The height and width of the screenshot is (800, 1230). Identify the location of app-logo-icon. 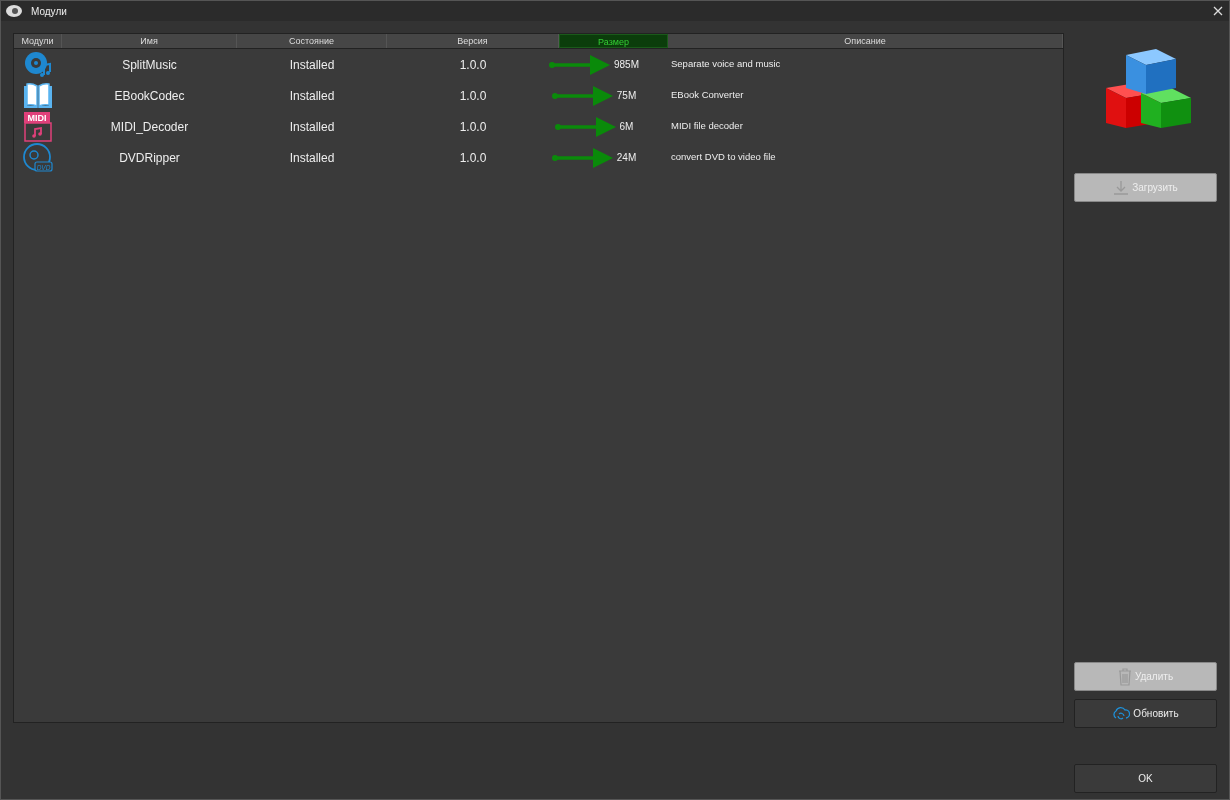
(14, 11).